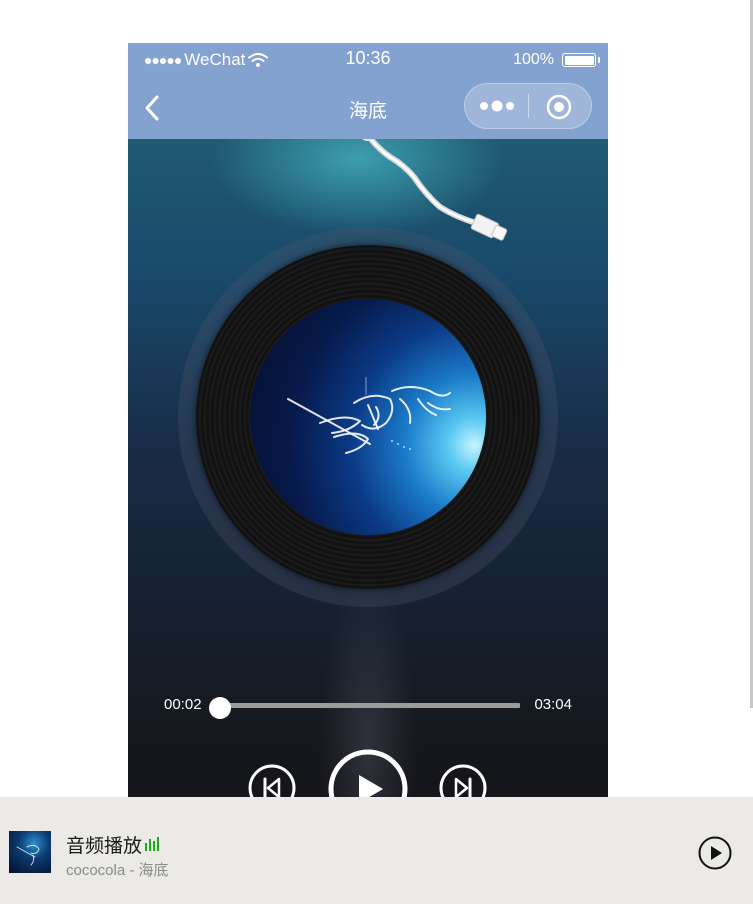 Image resolution: width=753 pixels, height=904 pixels. I want to click on more-icon, so click(497, 106).